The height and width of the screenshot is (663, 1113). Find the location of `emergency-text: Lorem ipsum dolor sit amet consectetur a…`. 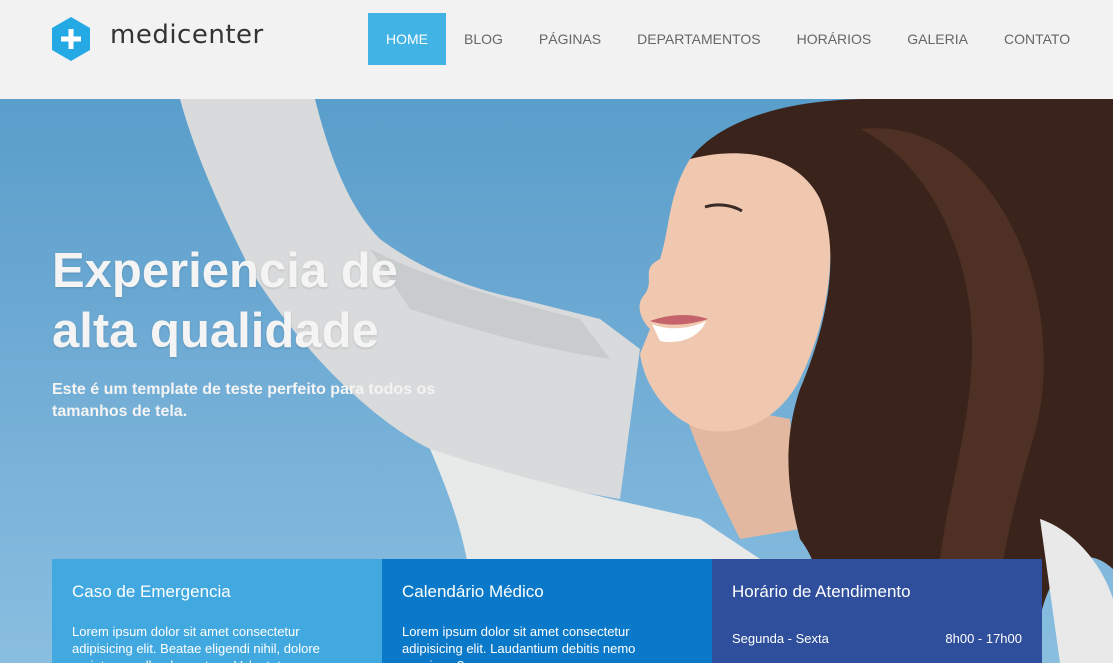

emergency-text: Lorem ipsum dolor sit amet consectetur a… is located at coordinates (201, 643).